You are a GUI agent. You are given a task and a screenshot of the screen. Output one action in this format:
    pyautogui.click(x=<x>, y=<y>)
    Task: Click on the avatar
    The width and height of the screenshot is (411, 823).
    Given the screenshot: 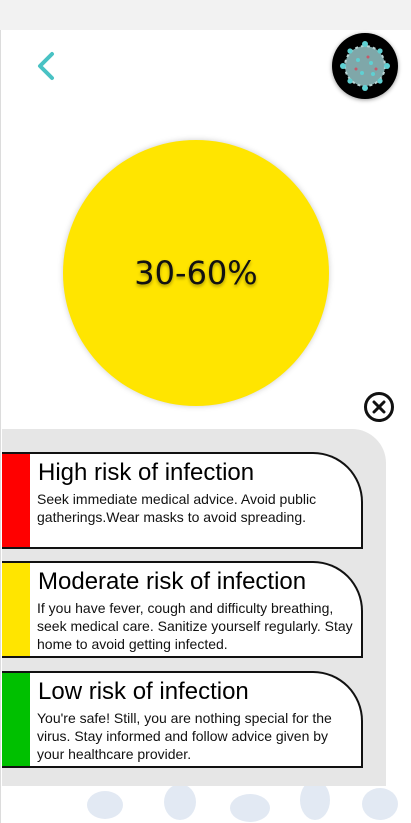 What is the action you would take?
    pyautogui.click(x=365, y=66)
    